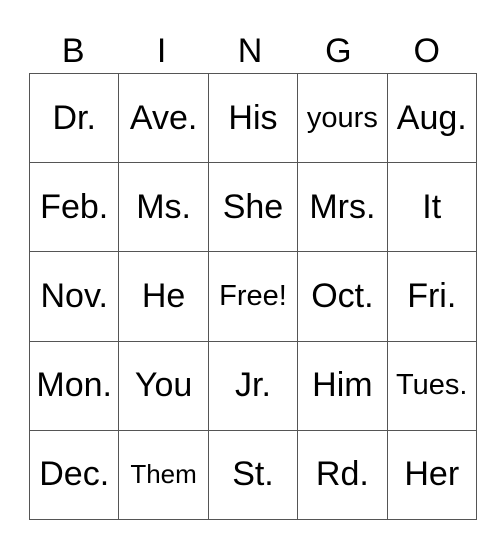  What do you see at coordinates (73, 51) in the screenshot?
I see `header-letter: B` at bounding box center [73, 51].